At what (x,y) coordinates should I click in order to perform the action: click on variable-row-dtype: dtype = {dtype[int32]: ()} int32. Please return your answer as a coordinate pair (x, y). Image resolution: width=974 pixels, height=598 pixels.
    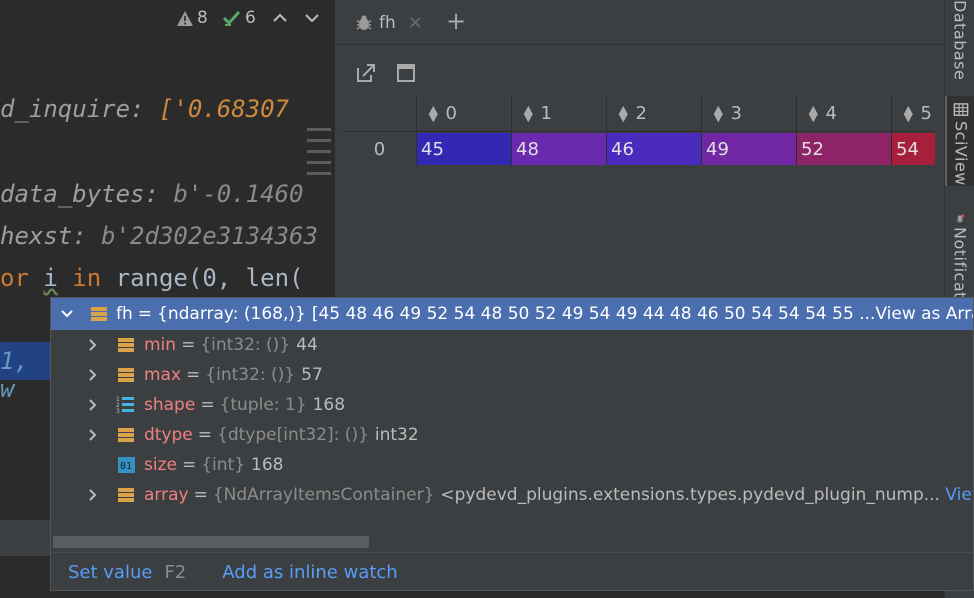
    Looking at the image, I should click on (512, 435).